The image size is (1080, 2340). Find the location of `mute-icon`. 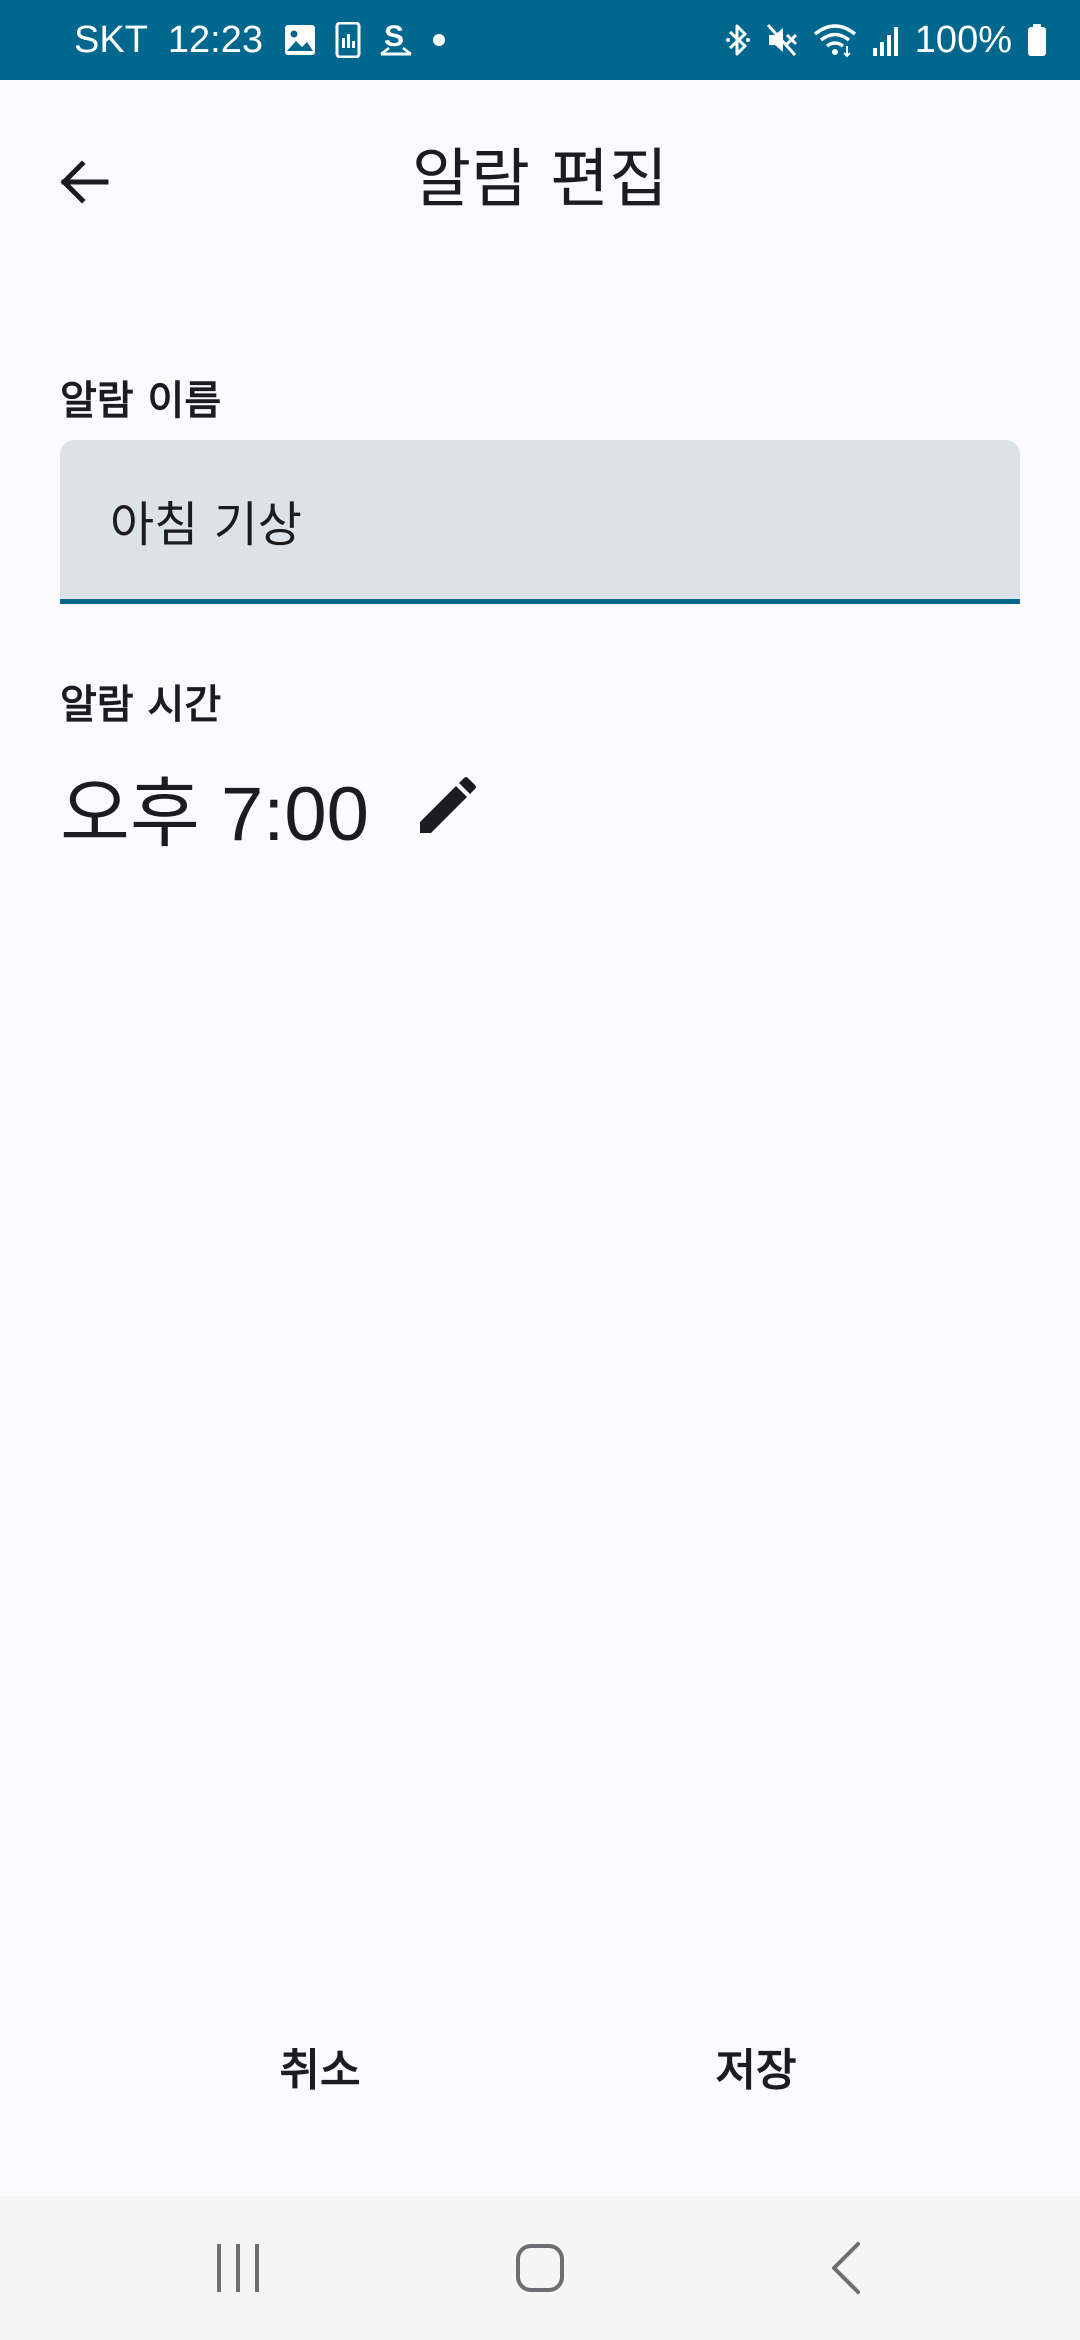

mute-icon is located at coordinates (782, 40).